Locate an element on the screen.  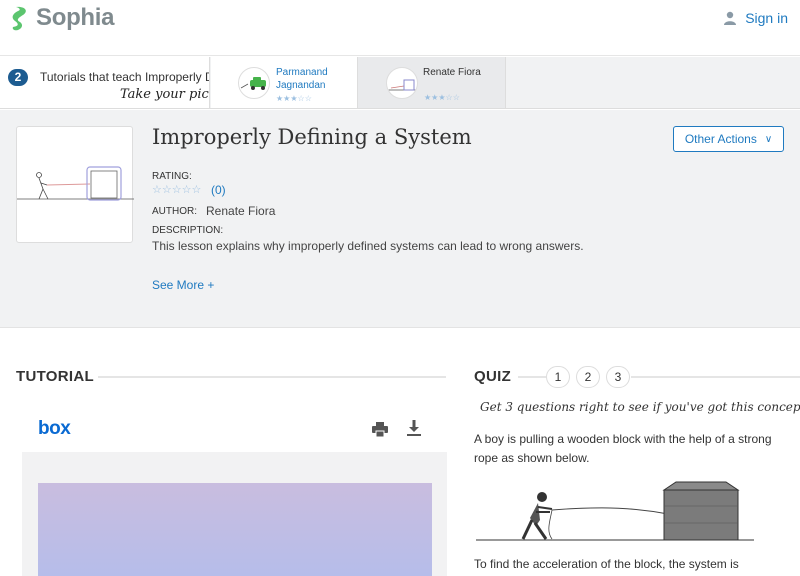
print-icon is located at coordinates (380, 429).